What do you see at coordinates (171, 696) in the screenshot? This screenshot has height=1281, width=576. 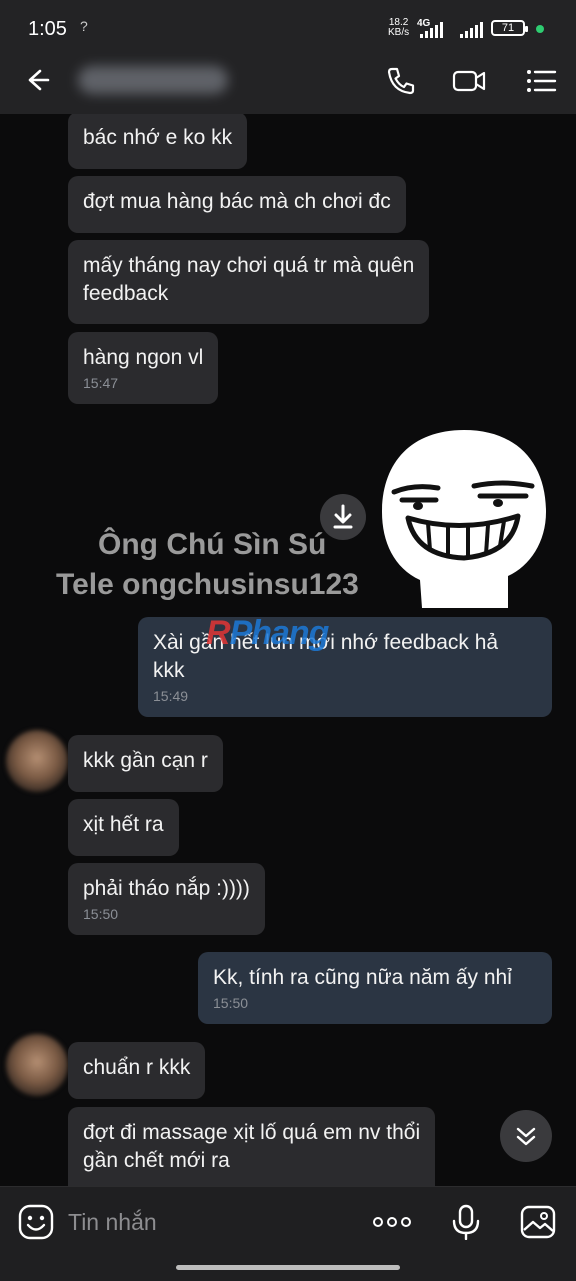 I see `message-time: 15:49` at bounding box center [171, 696].